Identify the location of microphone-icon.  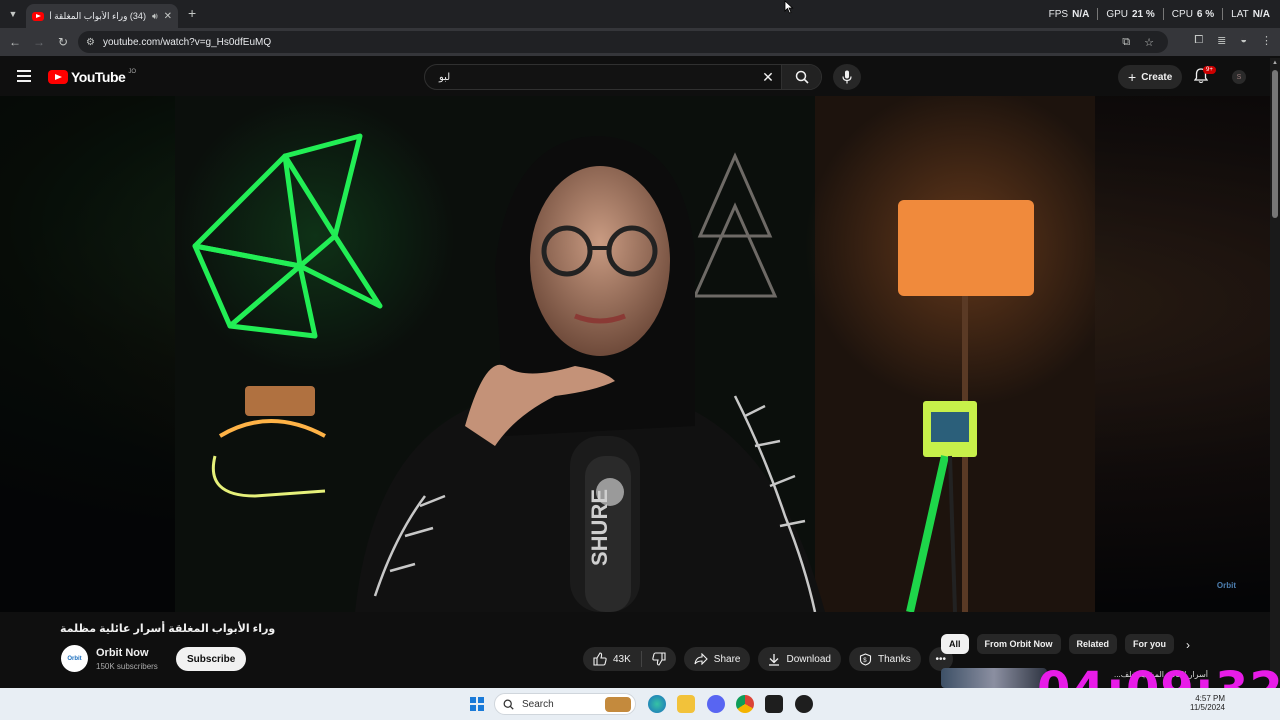
(847, 77).